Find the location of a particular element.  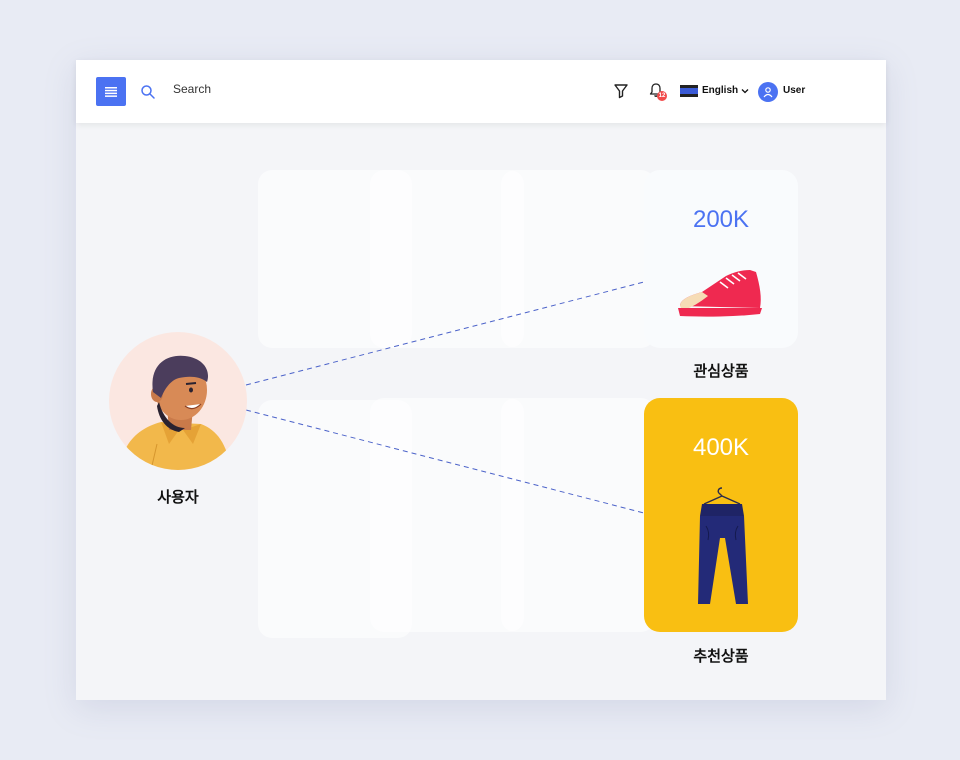

user-caption: 사용자 is located at coordinates (178, 497).